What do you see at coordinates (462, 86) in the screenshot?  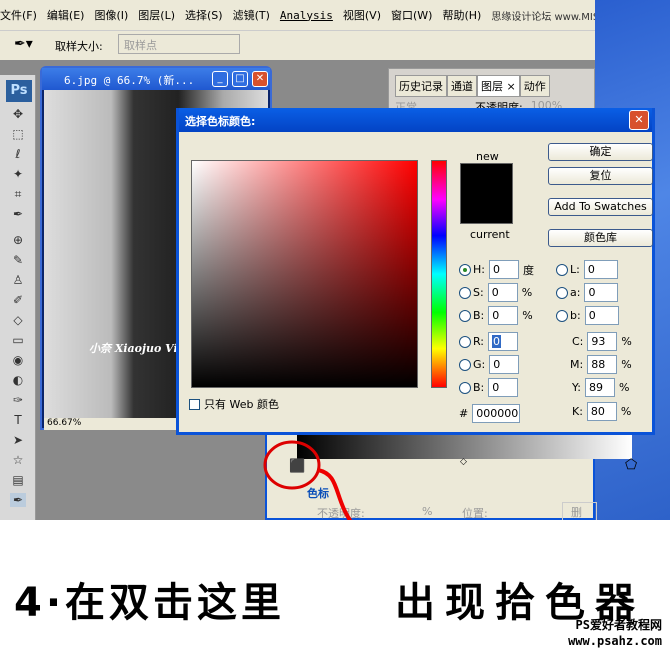 I see `tab-channels: 通道` at bounding box center [462, 86].